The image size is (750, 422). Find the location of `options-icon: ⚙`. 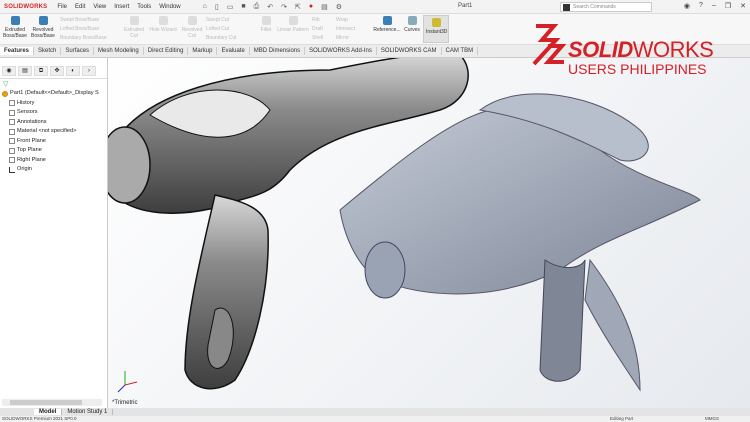

options-icon: ⚙ is located at coordinates (339, 7).